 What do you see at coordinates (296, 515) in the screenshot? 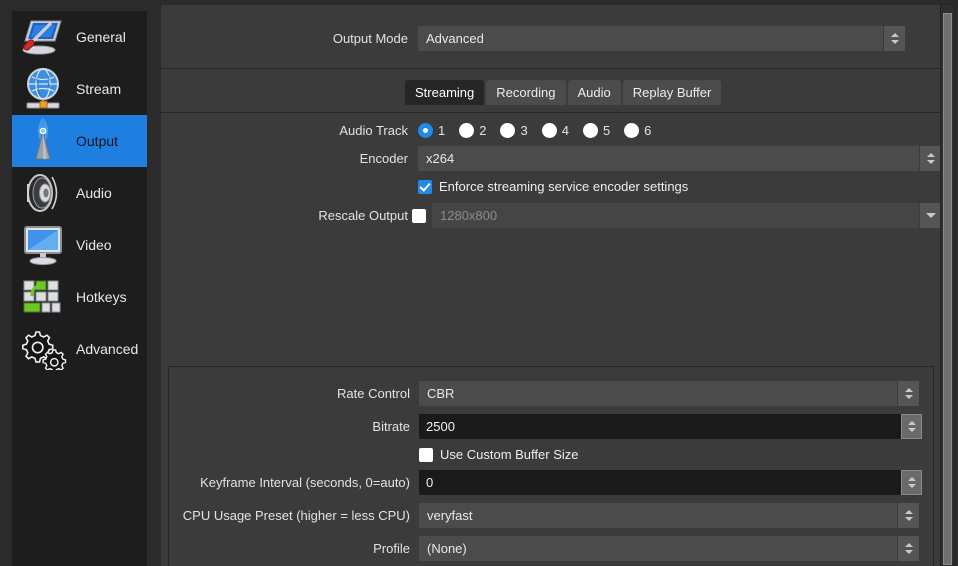
I see `cpu-usage-preset-label: CPU Usage Preset (higher = less CPU)` at bounding box center [296, 515].